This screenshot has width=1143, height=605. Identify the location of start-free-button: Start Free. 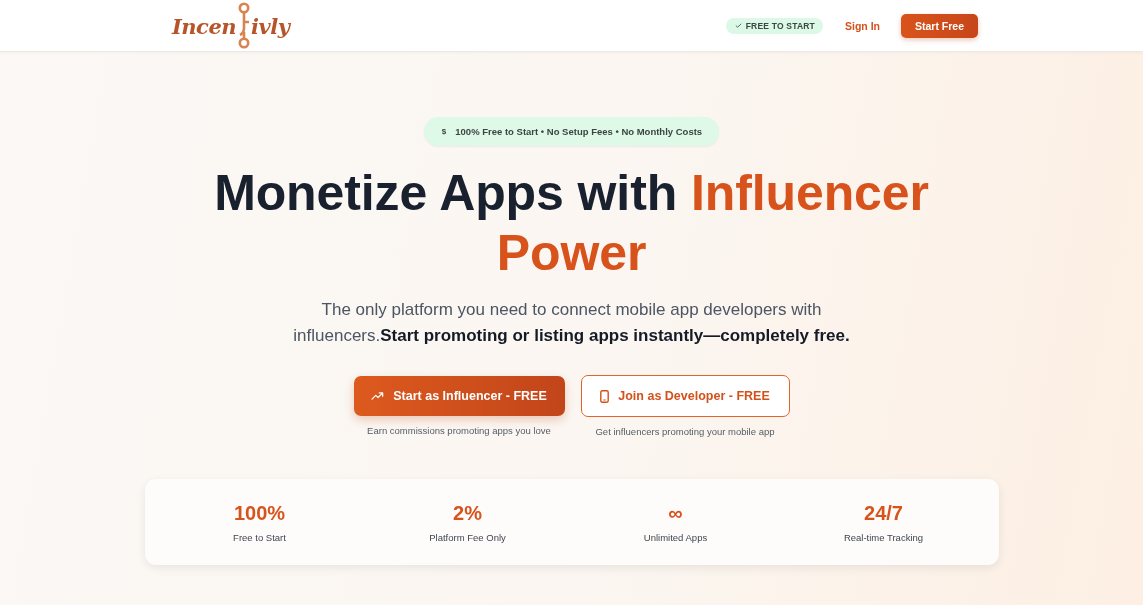
(939, 25).